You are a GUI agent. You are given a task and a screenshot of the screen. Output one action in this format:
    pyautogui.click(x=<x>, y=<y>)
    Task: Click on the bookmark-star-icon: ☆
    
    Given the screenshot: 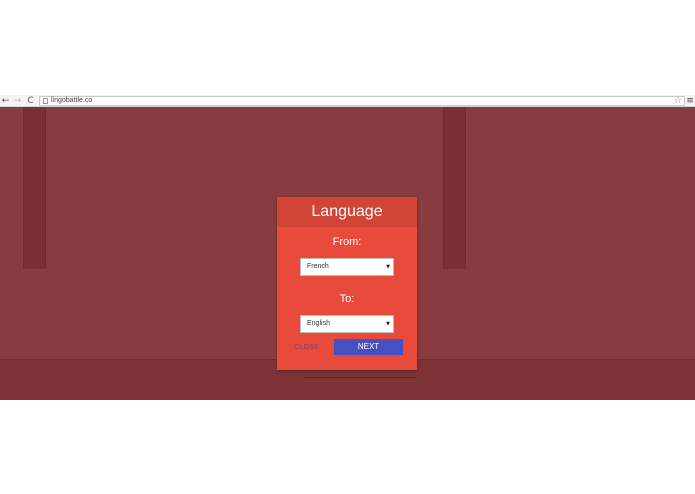 What is the action you would take?
    pyautogui.click(x=678, y=101)
    